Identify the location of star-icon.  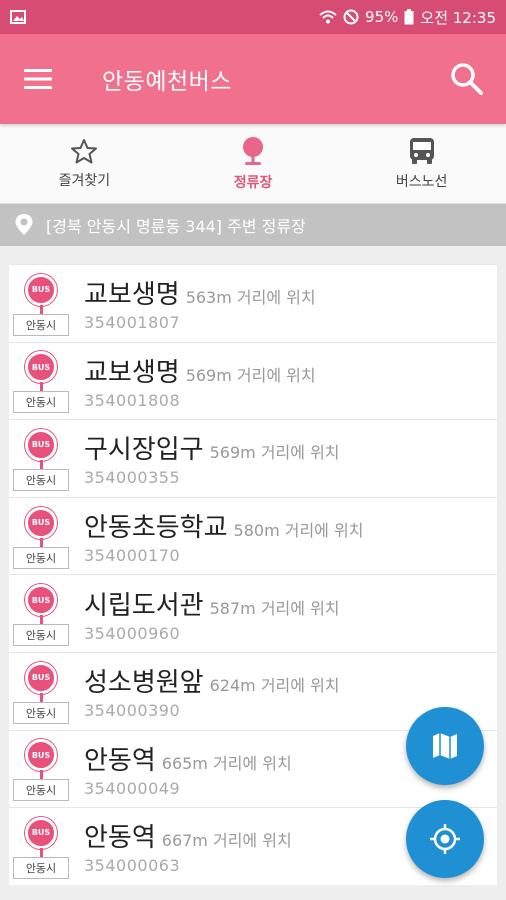
(84, 150).